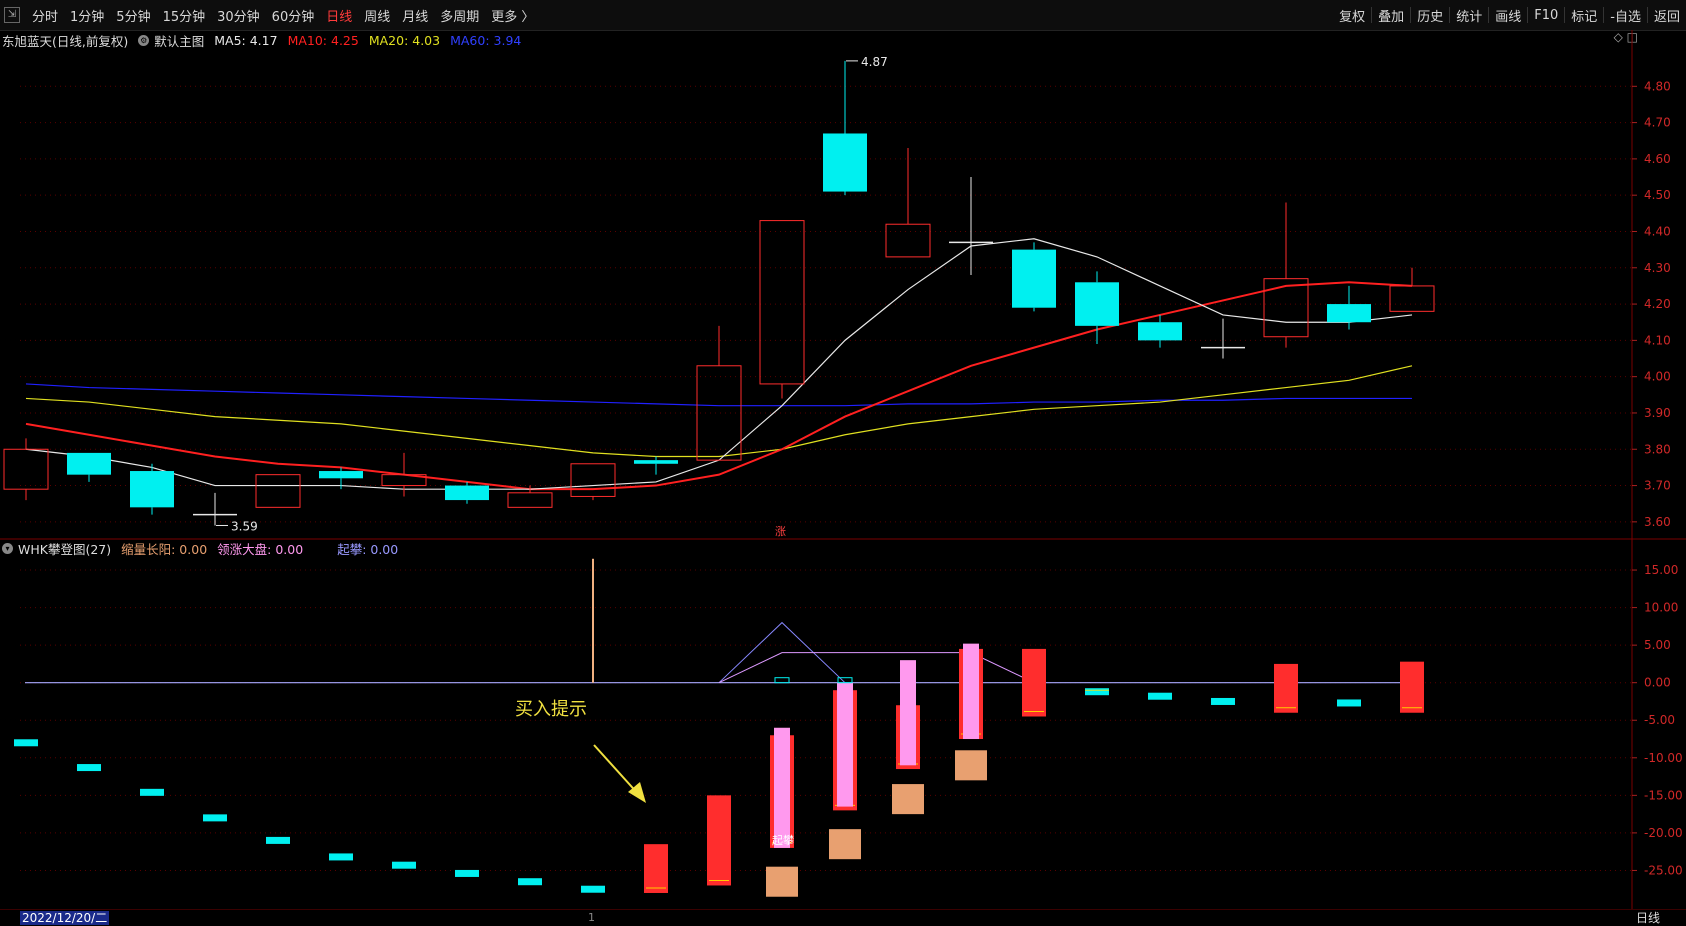  Describe the element at coordinates (1584, 15) in the screenshot. I see `mark-button: 标记` at that location.